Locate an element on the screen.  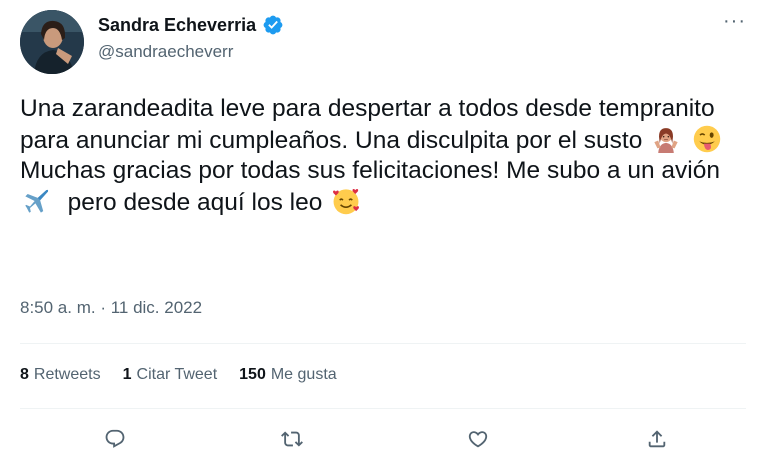
share-button is located at coordinates (657, 439).